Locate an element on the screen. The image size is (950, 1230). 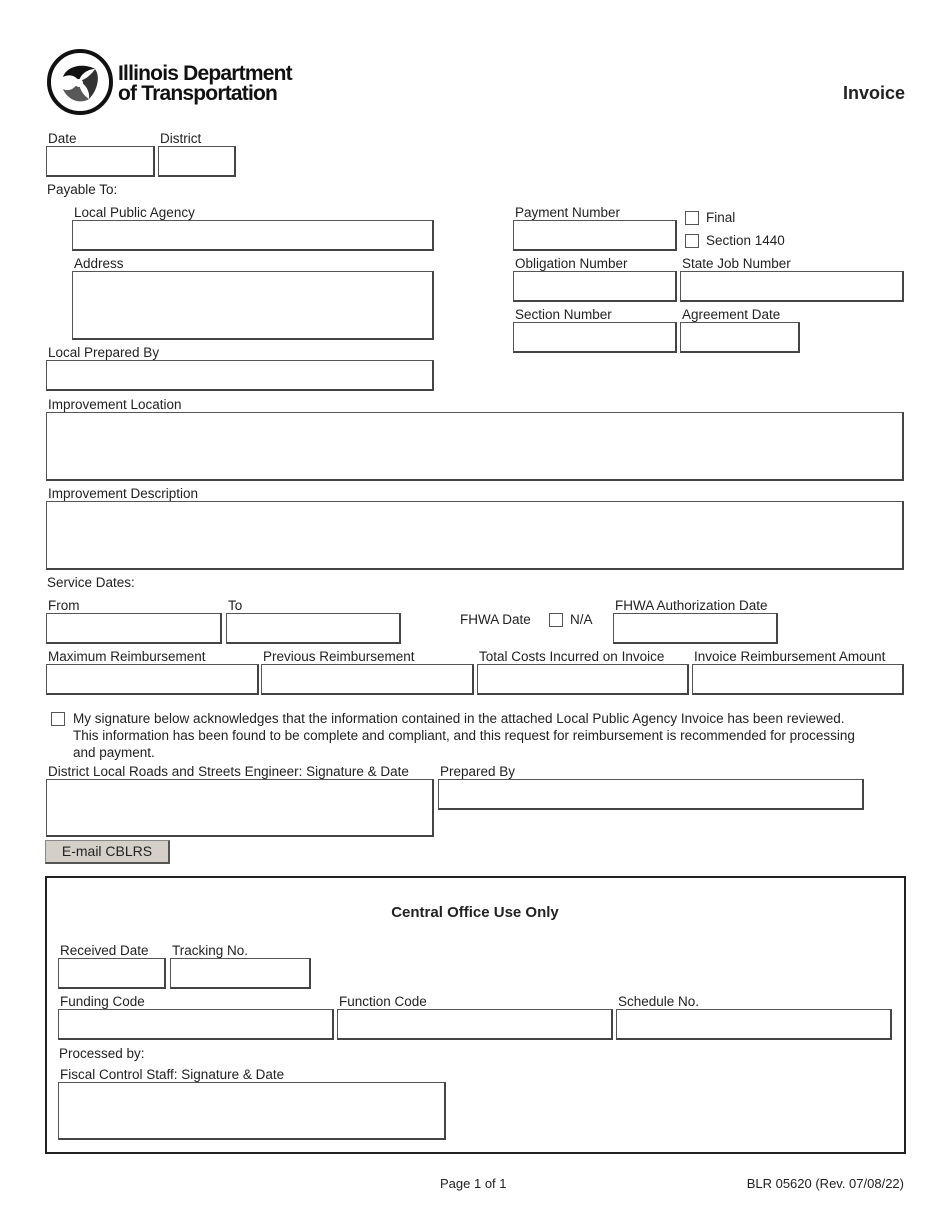
function-code-label: Function Code is located at coordinates (383, 1001).